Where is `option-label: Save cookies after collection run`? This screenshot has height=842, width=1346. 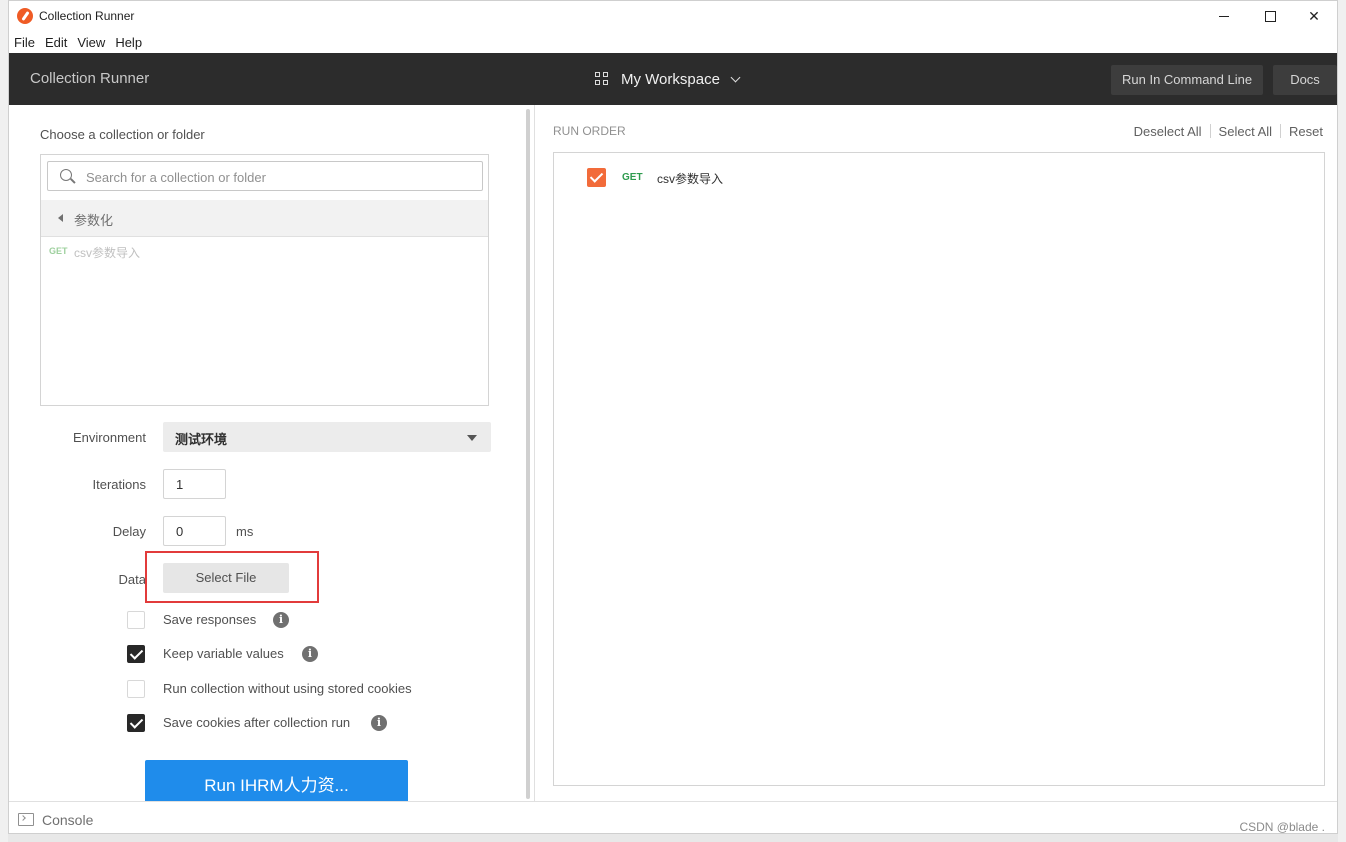
option-label: Save cookies after collection run is located at coordinates (257, 722).